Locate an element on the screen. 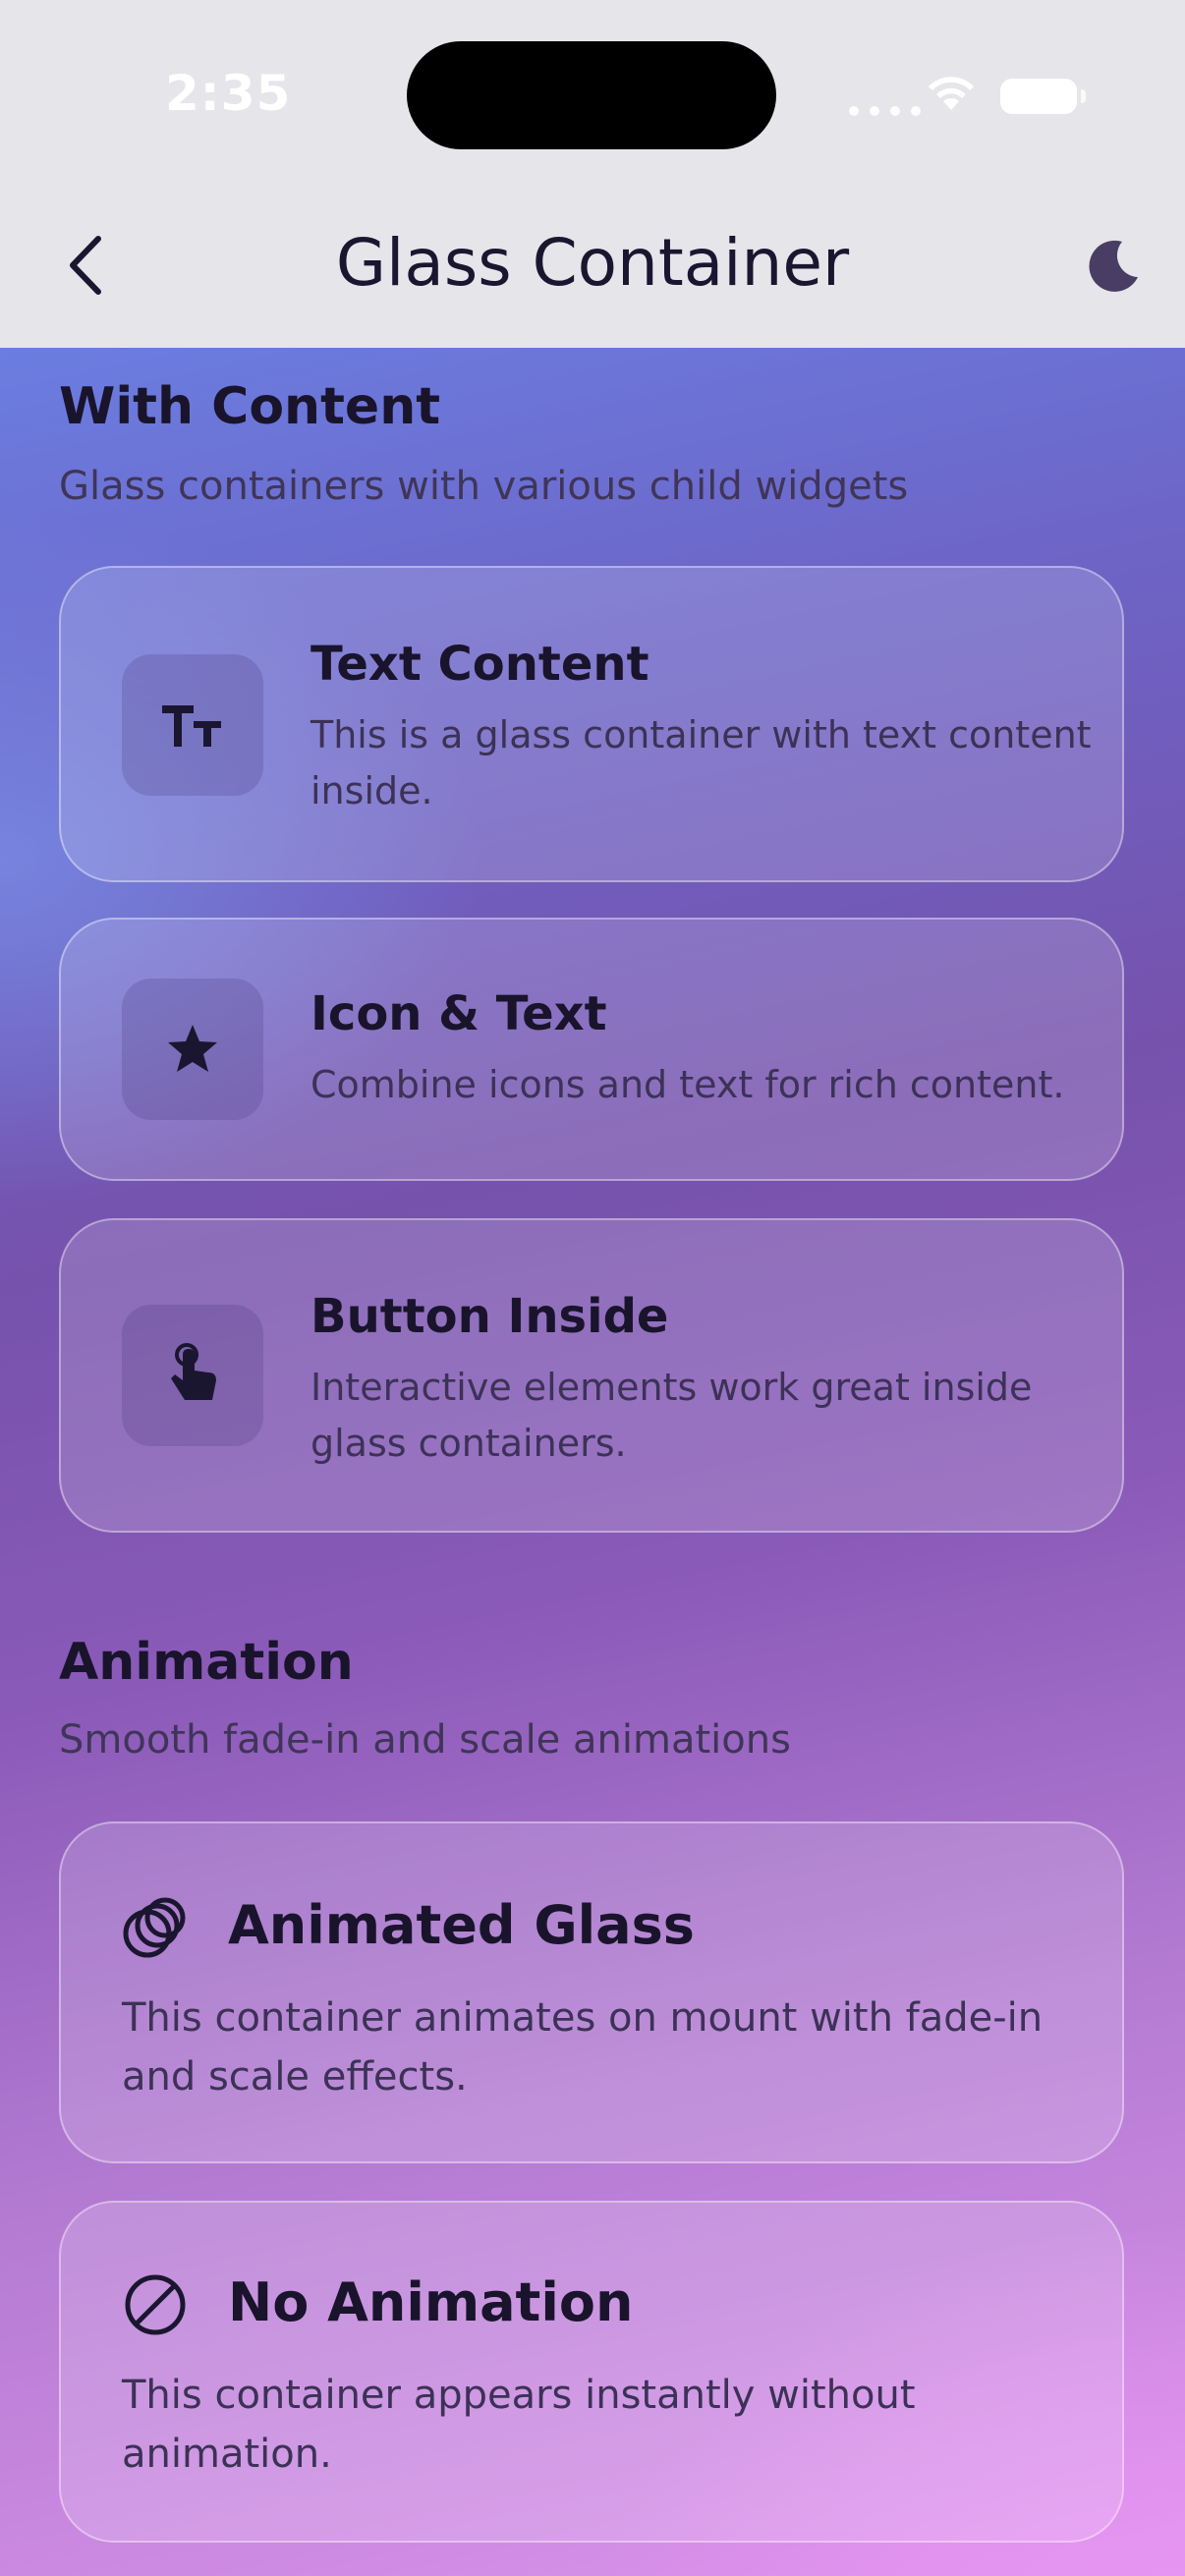 This screenshot has width=1185, height=2576. block-icon is located at coordinates (155, 2304).